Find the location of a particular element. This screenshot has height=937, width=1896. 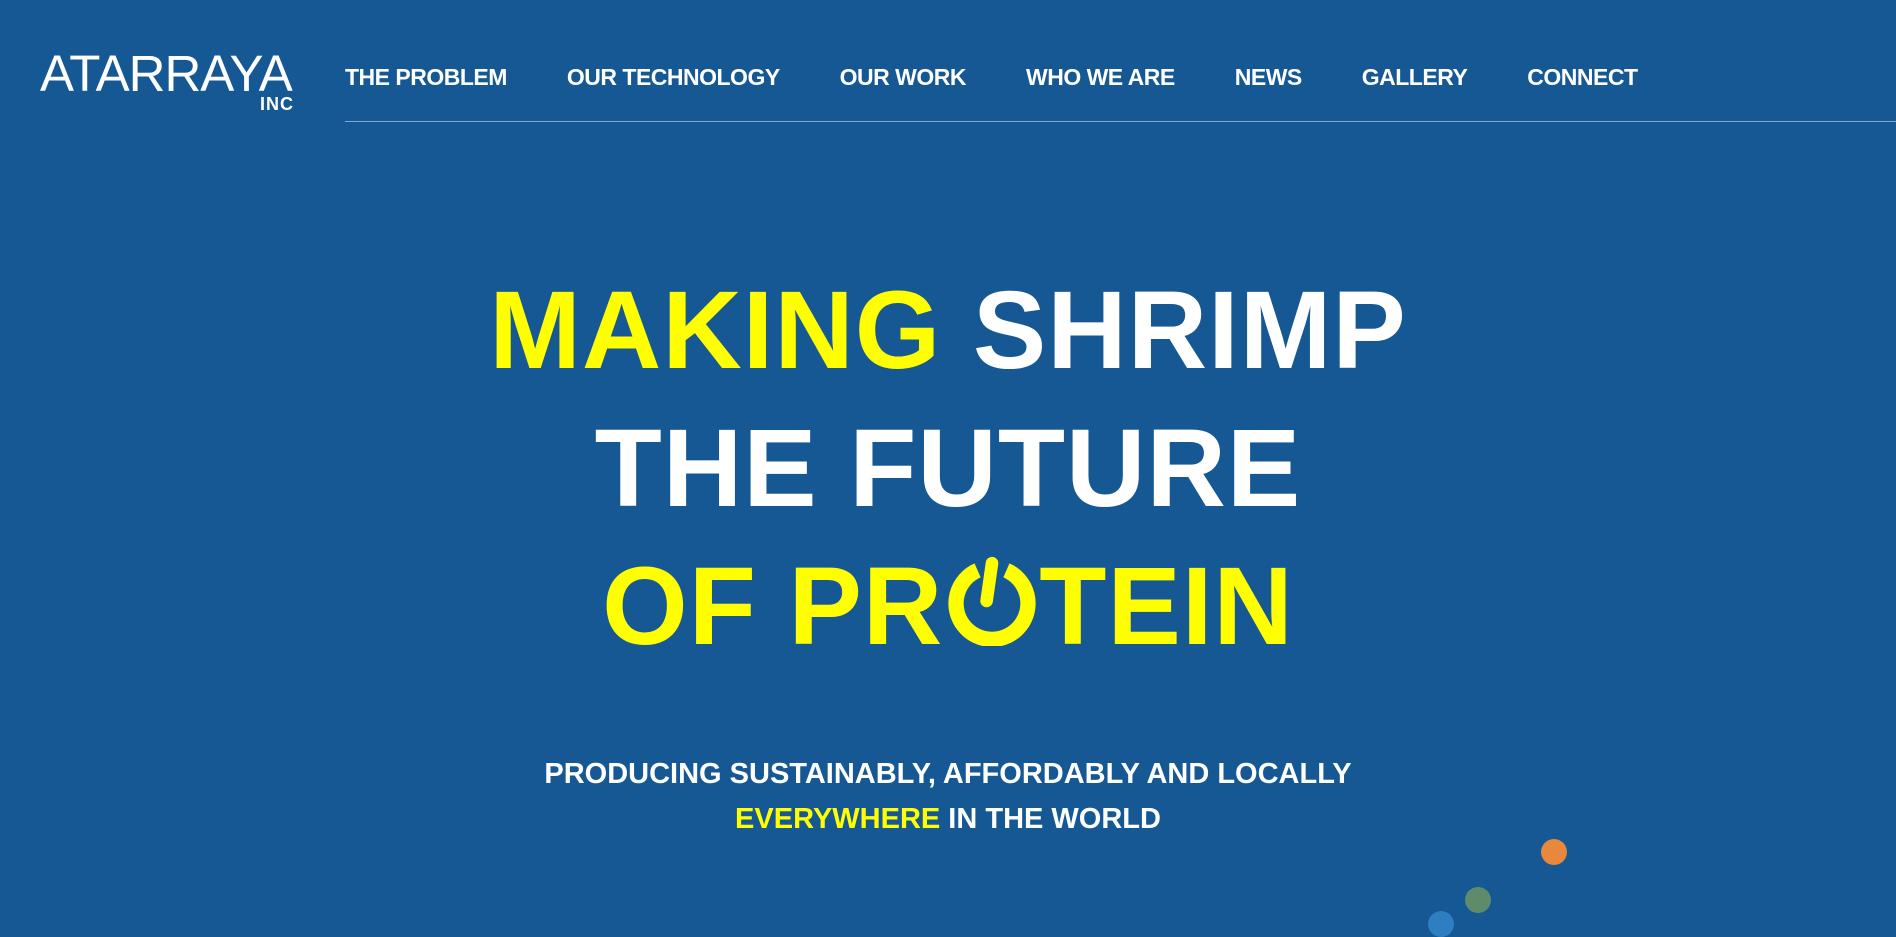

hero-word-making: MAKING is located at coordinates (715, 330).